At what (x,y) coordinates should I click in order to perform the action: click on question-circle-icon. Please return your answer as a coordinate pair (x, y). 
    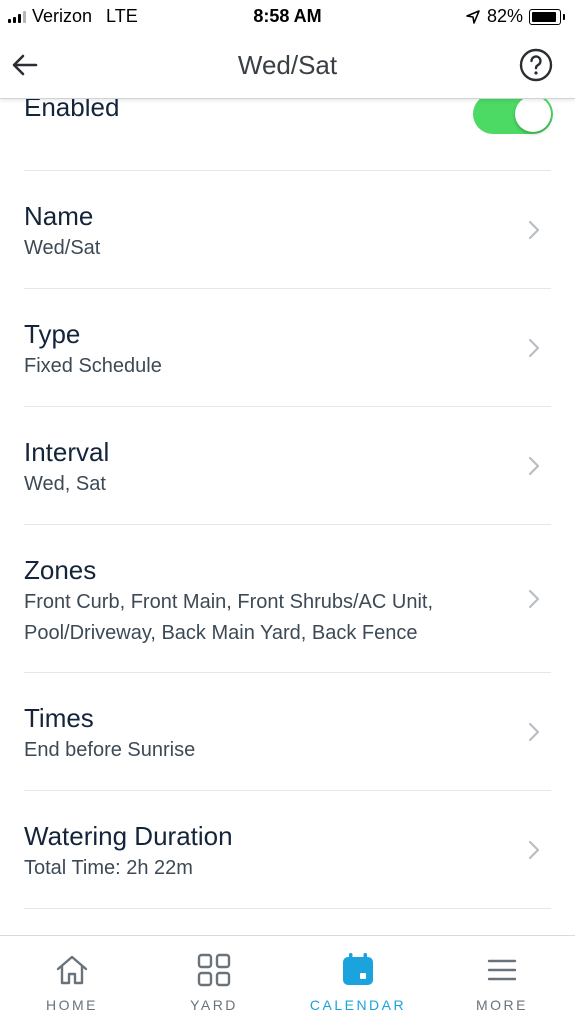
    Looking at the image, I should click on (536, 65).